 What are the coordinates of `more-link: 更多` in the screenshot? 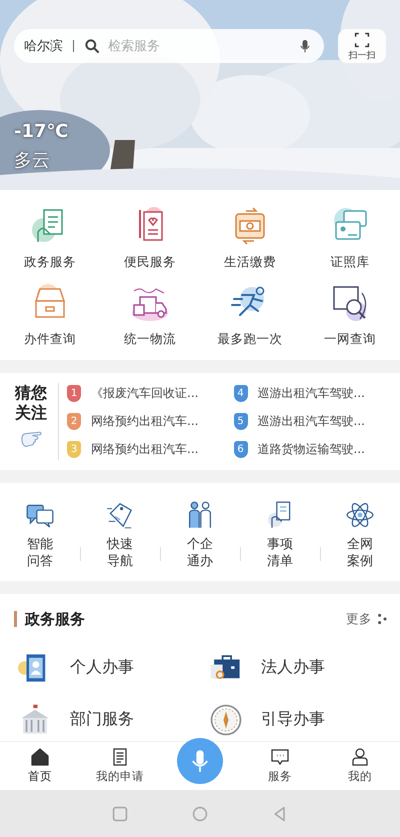 It's located at (367, 619).